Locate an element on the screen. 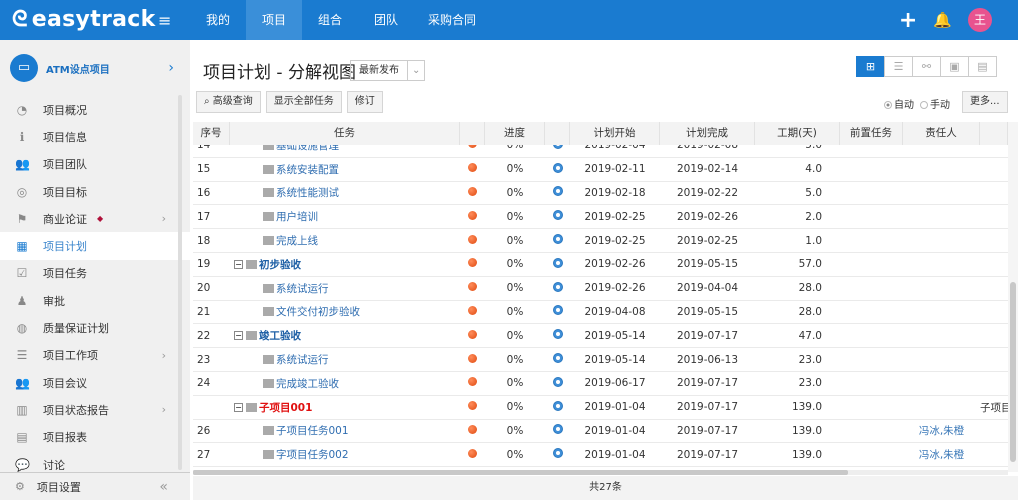 Image resolution: width=1018 pixels, height=500 pixels. column-header: 序号 is located at coordinates (211, 133).